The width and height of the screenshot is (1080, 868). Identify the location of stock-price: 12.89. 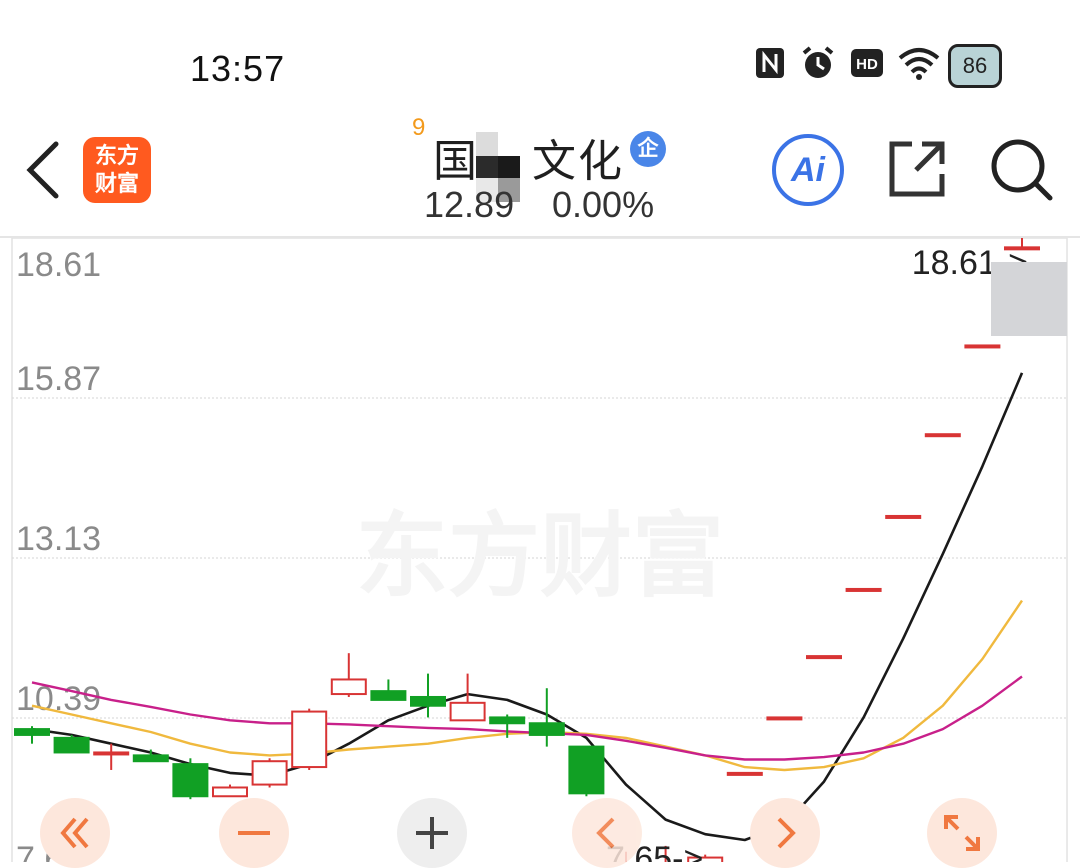
(469, 204).